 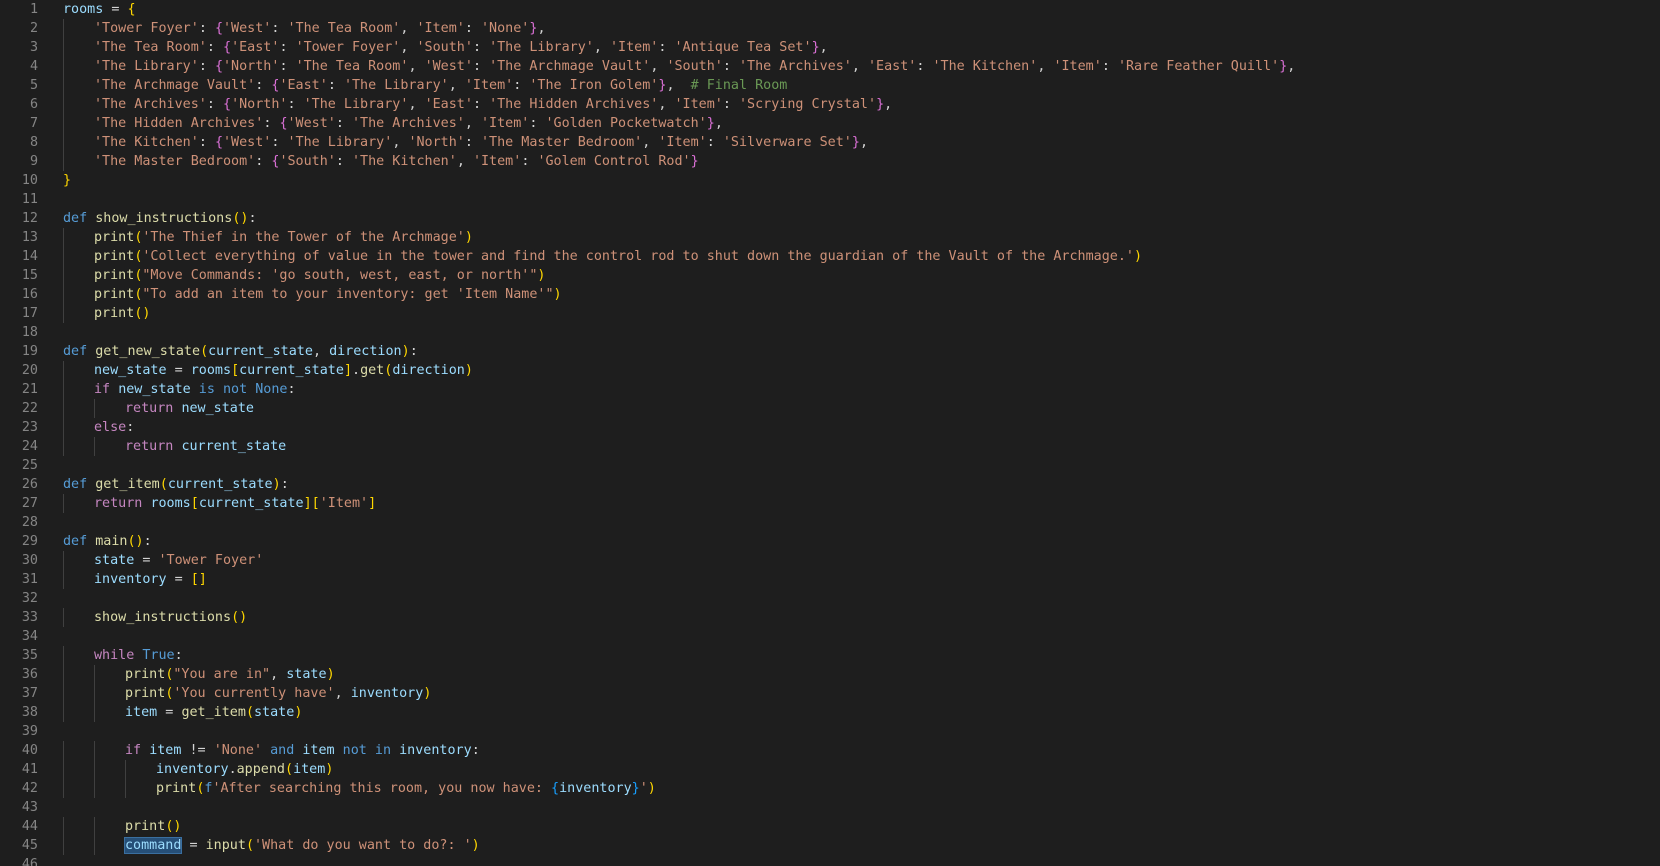 I want to click on code-line: 44 print(), so click(x=830, y=826).